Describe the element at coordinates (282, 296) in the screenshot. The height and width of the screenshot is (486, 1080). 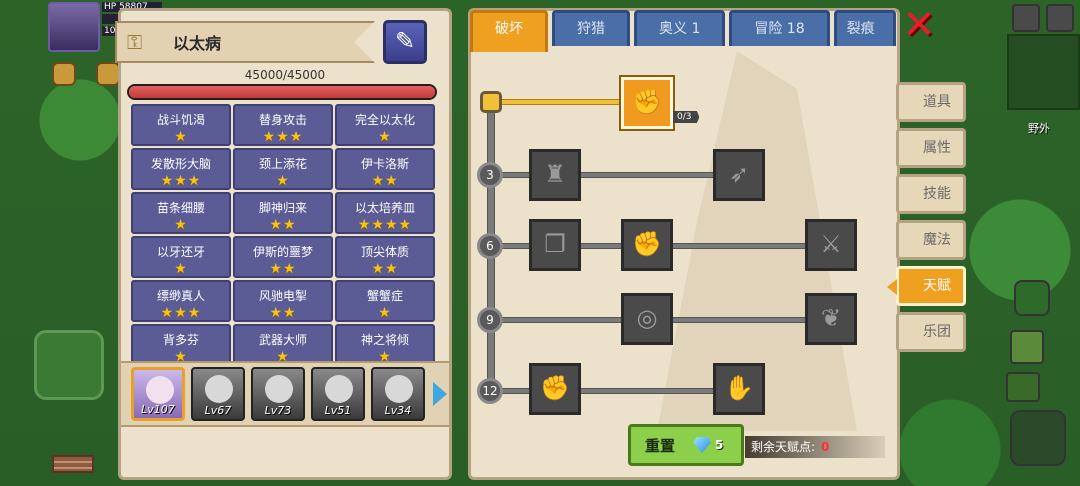
I see `trait-name: 风驰电掣` at that location.